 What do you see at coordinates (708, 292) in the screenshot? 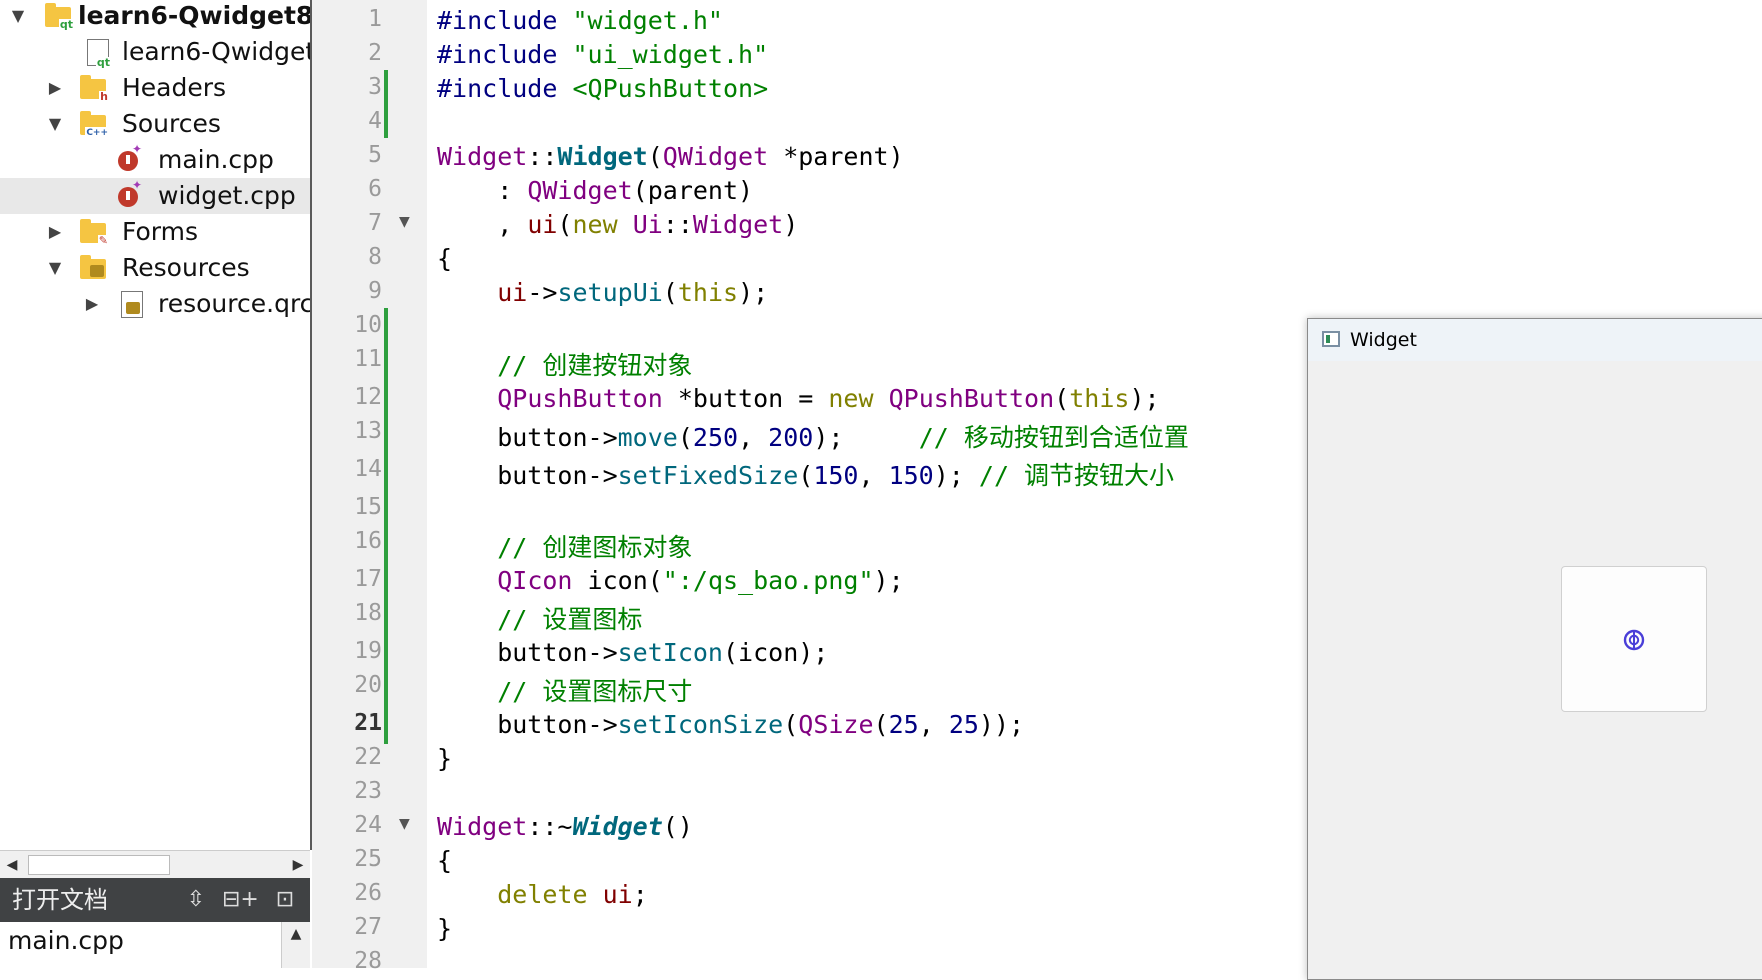
I see `code-token: this` at bounding box center [708, 292].